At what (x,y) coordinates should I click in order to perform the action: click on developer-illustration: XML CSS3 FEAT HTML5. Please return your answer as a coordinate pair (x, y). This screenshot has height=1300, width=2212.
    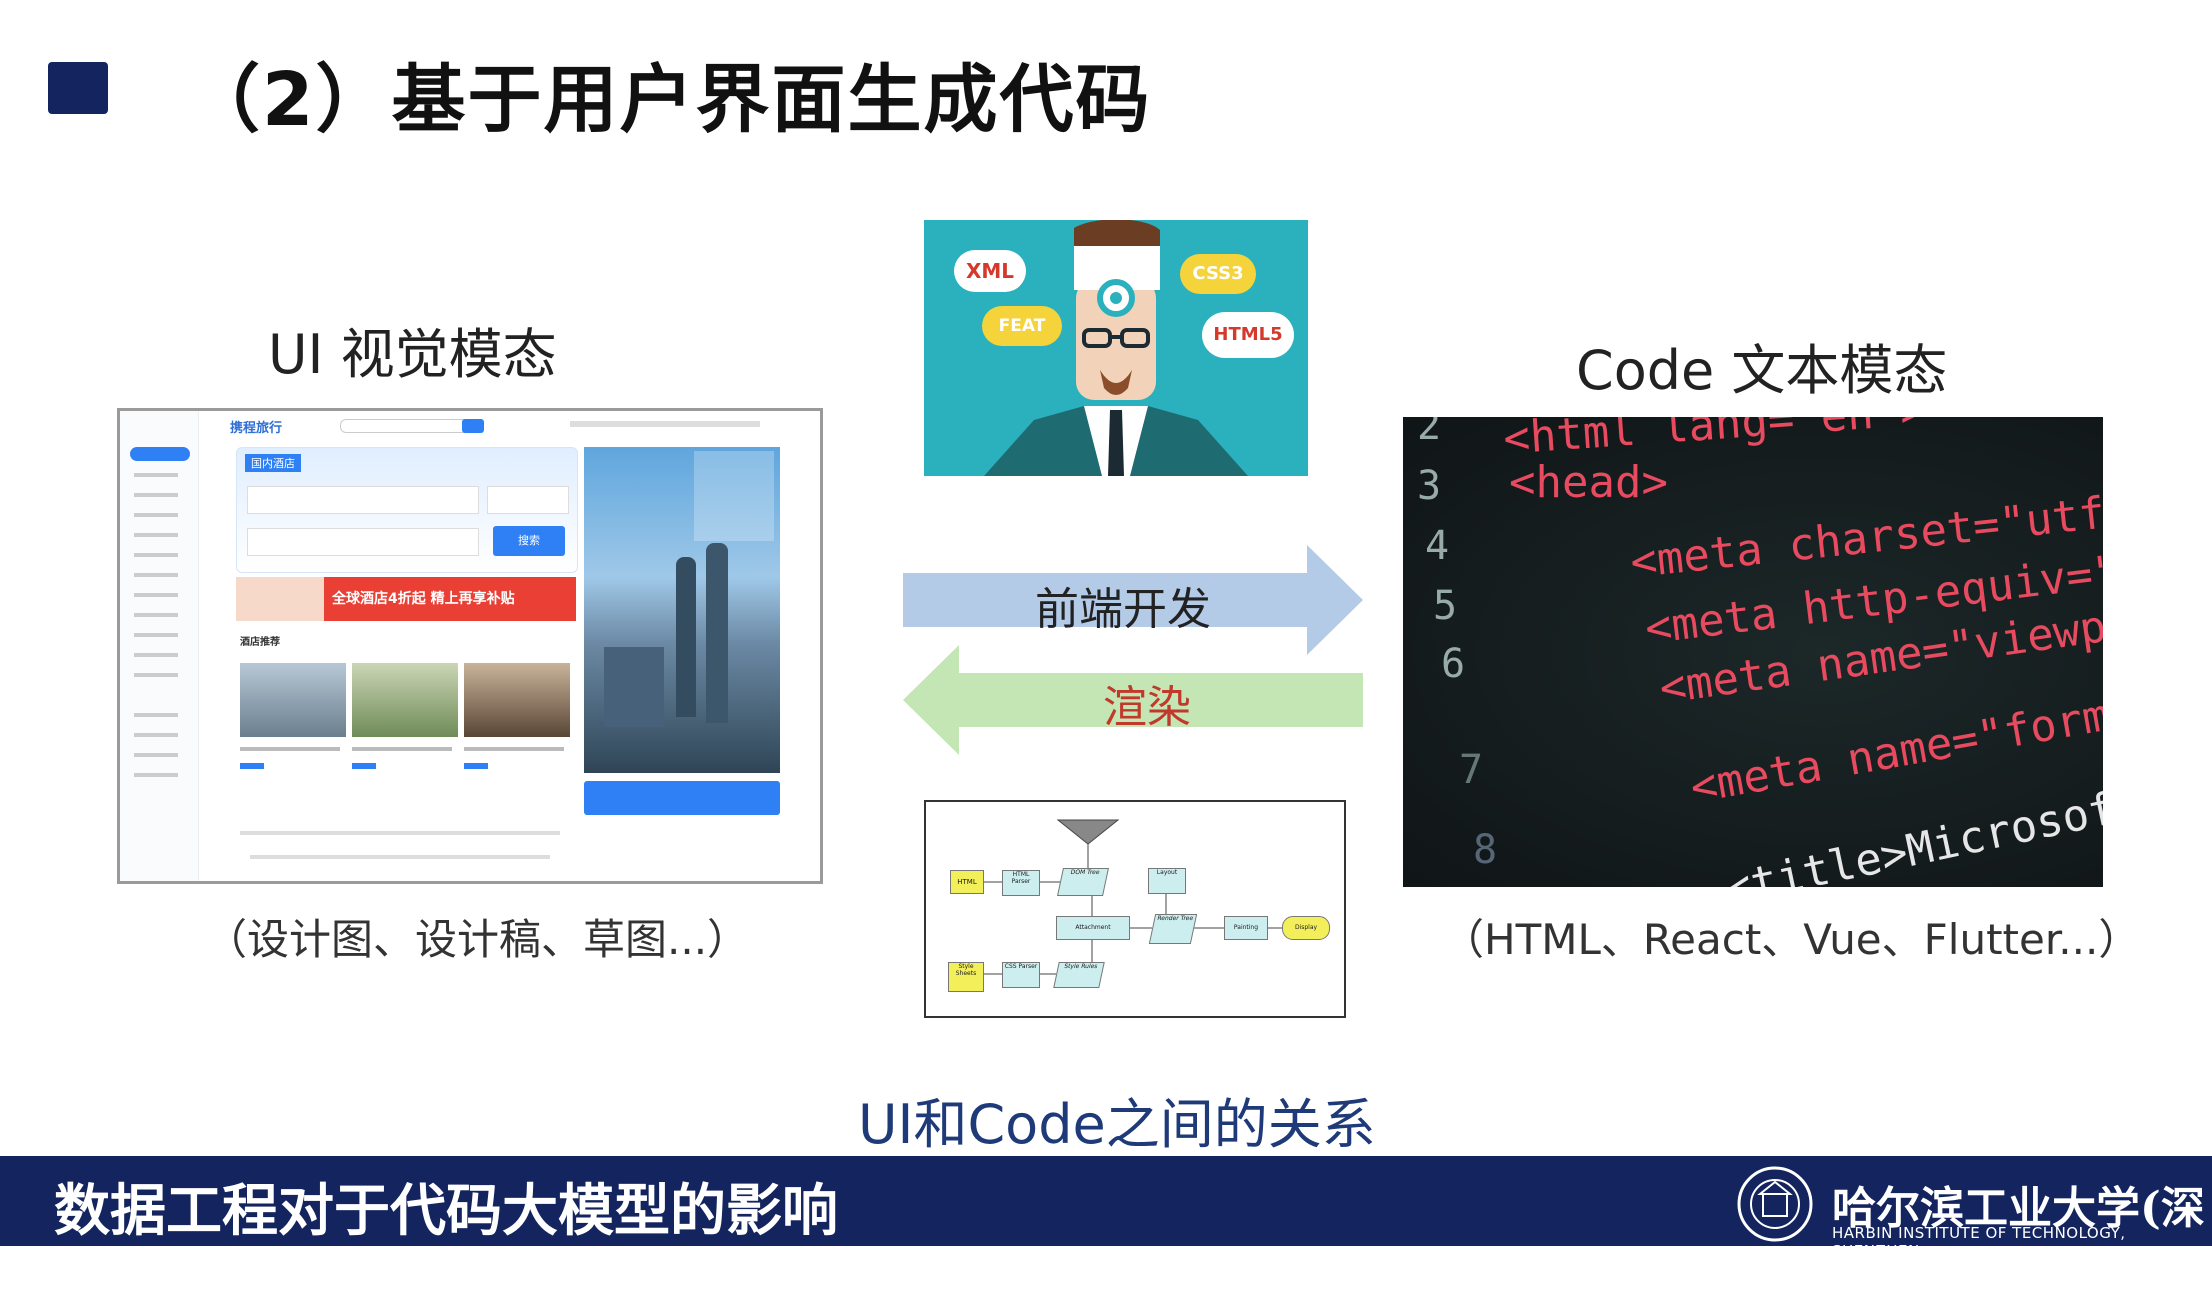
    Looking at the image, I should click on (1116, 348).